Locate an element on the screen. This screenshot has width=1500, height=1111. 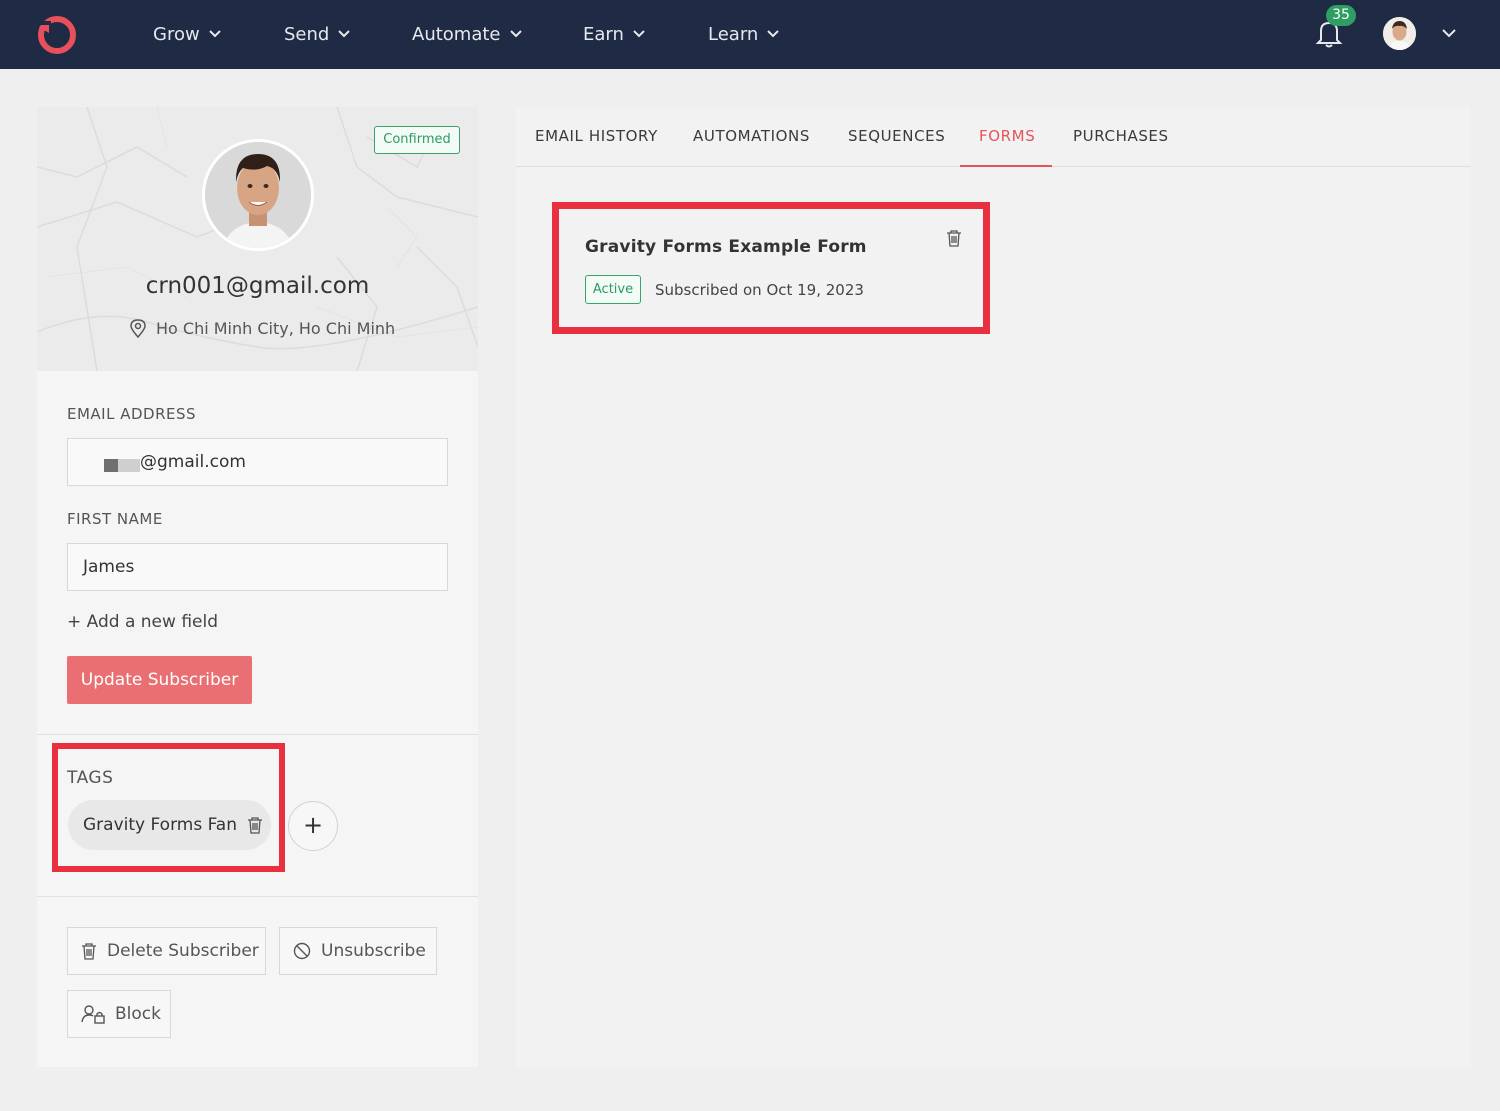
profile-location: Ho Chi Minh City, Ho Chi Minh is located at coordinates (262, 328).